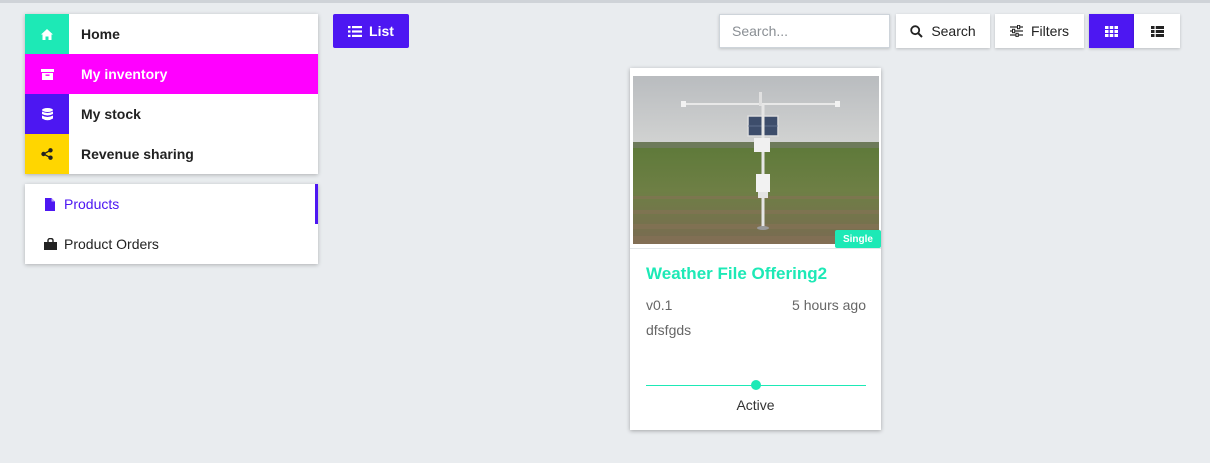 Image resolution: width=1210 pixels, height=463 pixels. I want to click on search-button-label: Search, so click(953, 31).